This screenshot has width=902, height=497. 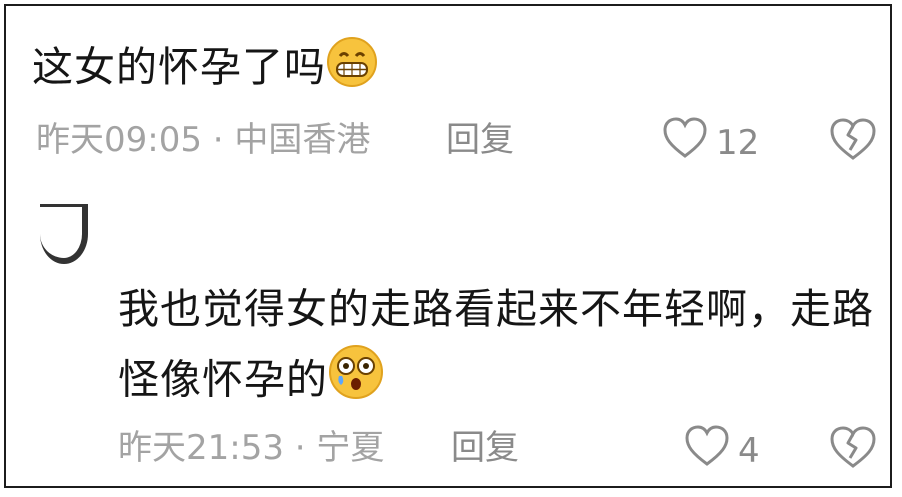 What do you see at coordinates (119, 140) in the screenshot?
I see `comment-time: 昨天09:05` at bounding box center [119, 140].